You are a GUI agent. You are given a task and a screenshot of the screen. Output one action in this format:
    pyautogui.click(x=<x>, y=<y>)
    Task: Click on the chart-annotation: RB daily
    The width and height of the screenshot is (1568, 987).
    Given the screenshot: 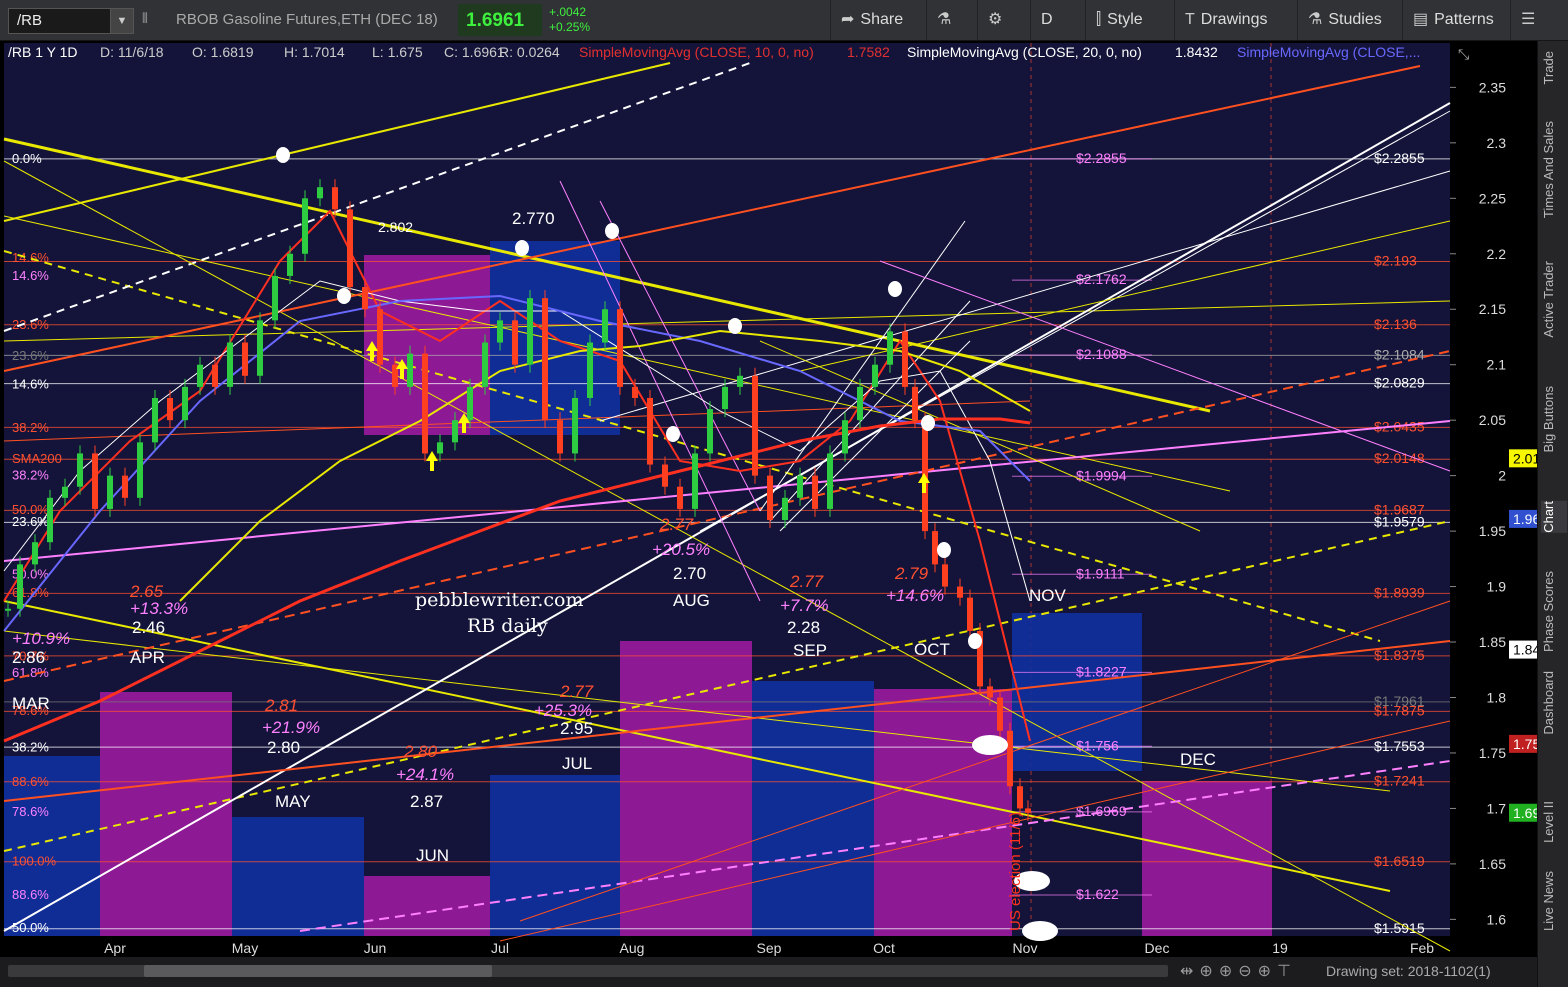 What is the action you would take?
    pyautogui.click(x=507, y=626)
    